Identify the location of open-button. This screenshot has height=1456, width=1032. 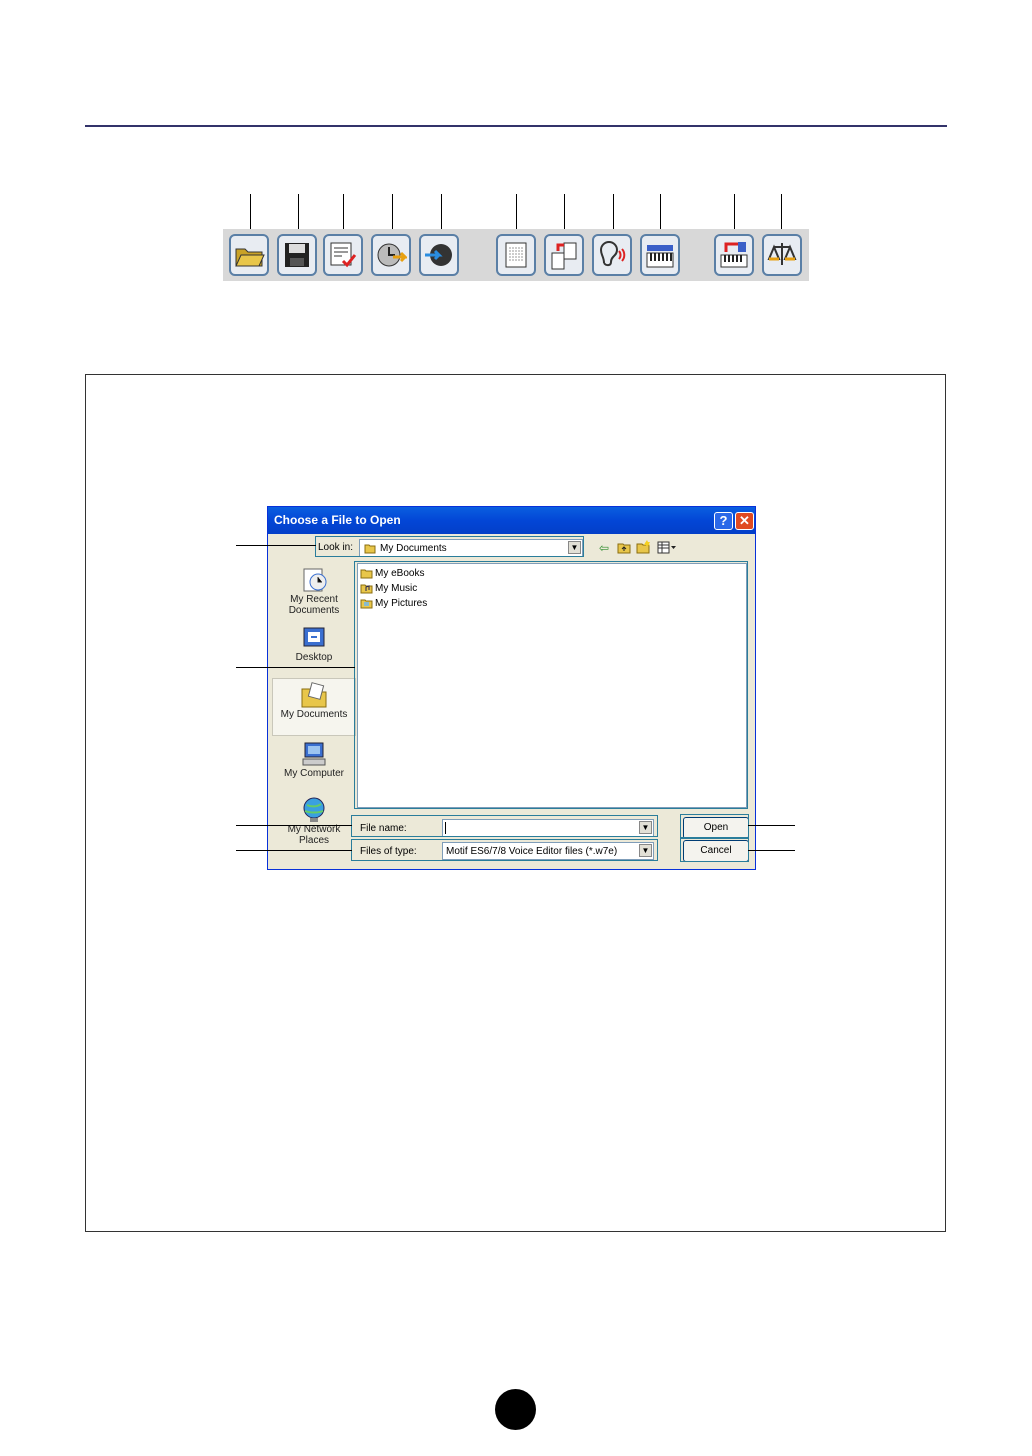
(249, 255).